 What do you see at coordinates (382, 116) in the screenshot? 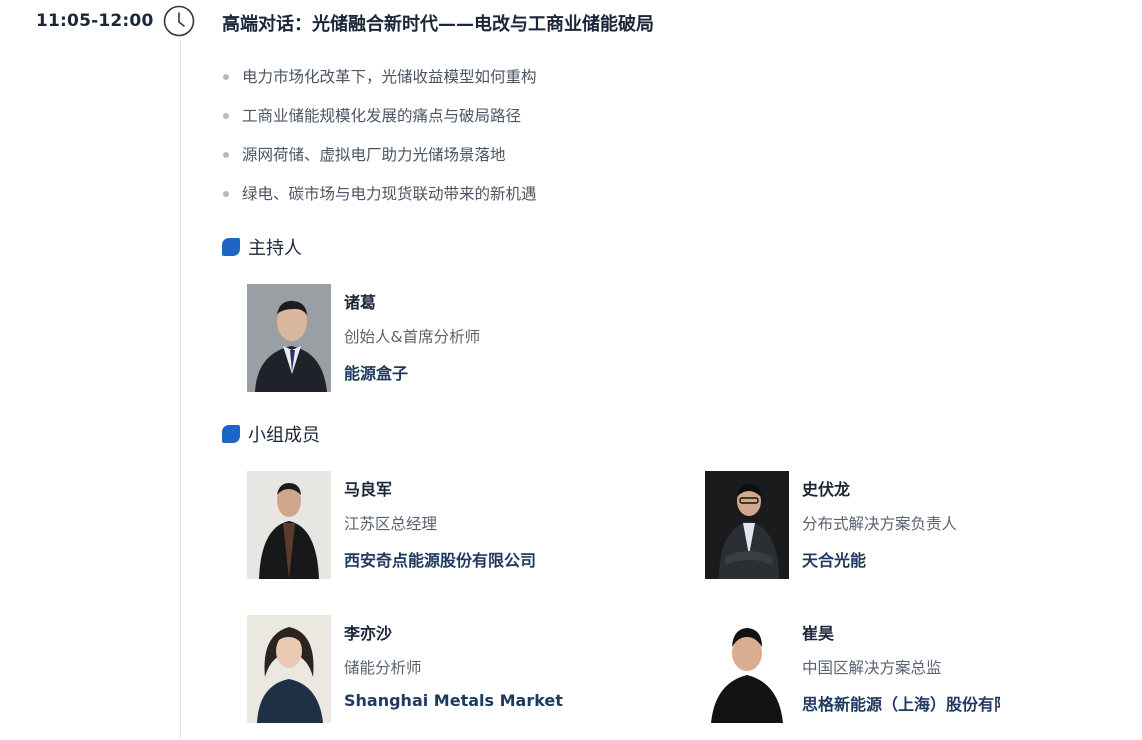
I see `topic-text: 工商业储能规模化发展的痛点与破局路径` at bounding box center [382, 116].